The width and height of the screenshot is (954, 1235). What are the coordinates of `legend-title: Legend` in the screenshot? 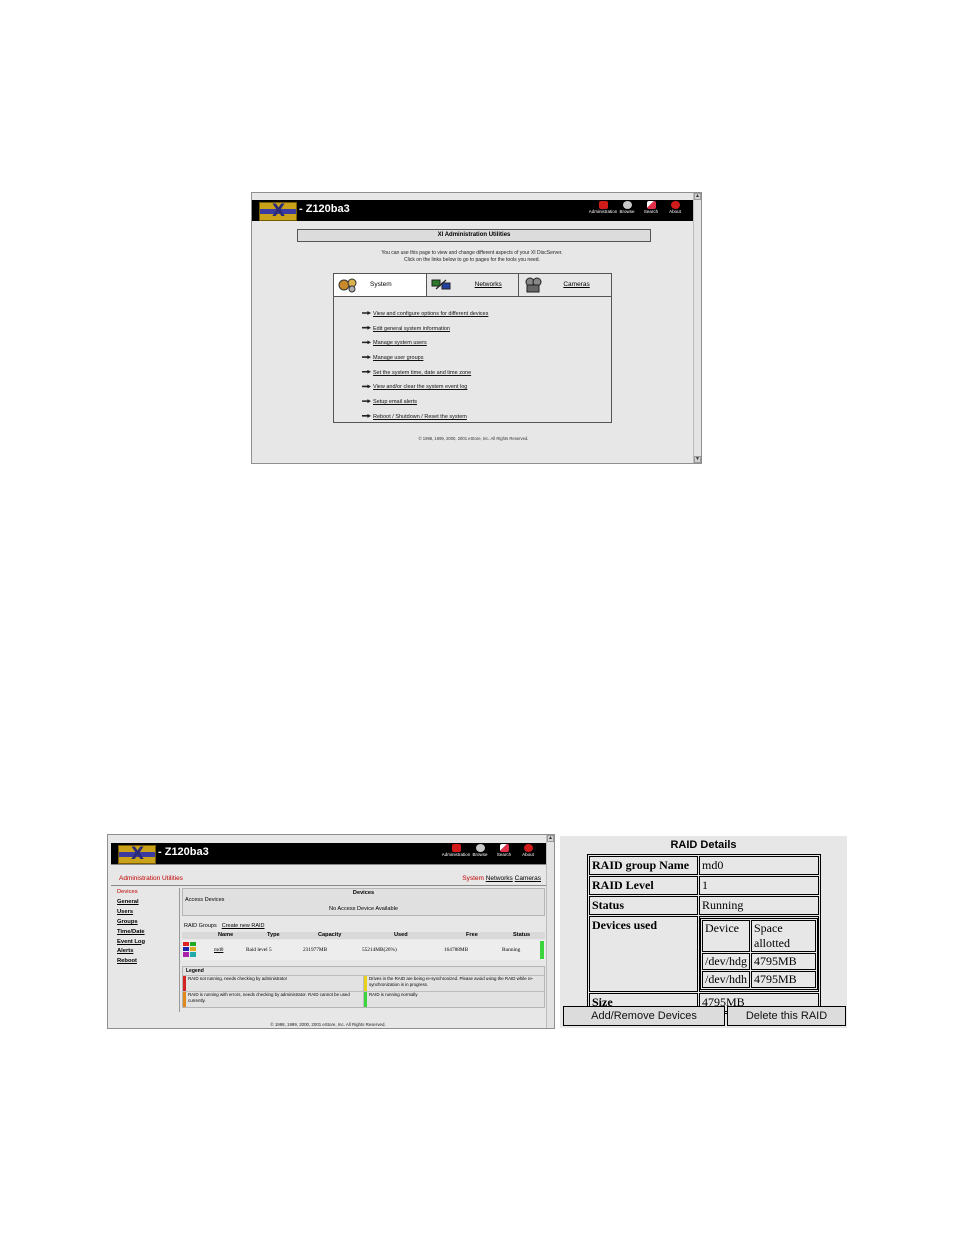 It's located at (195, 971).